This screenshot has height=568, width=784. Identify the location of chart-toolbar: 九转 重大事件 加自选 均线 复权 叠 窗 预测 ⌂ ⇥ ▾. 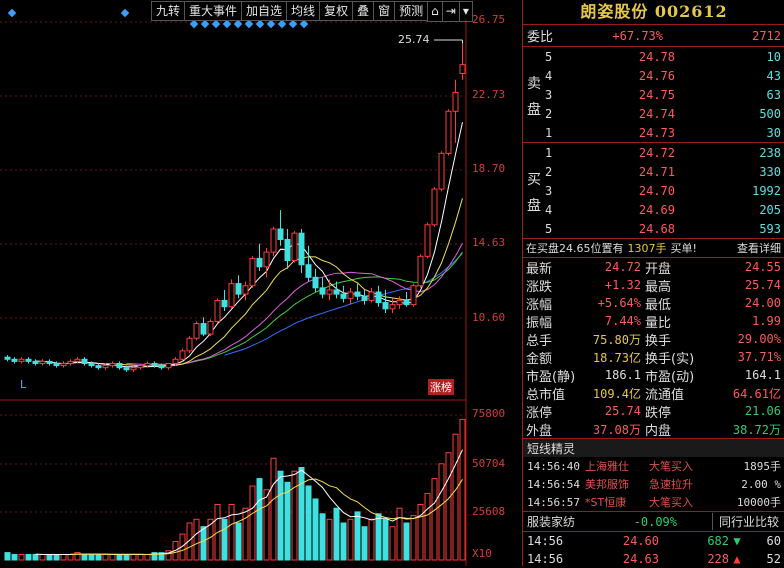
(312, 11).